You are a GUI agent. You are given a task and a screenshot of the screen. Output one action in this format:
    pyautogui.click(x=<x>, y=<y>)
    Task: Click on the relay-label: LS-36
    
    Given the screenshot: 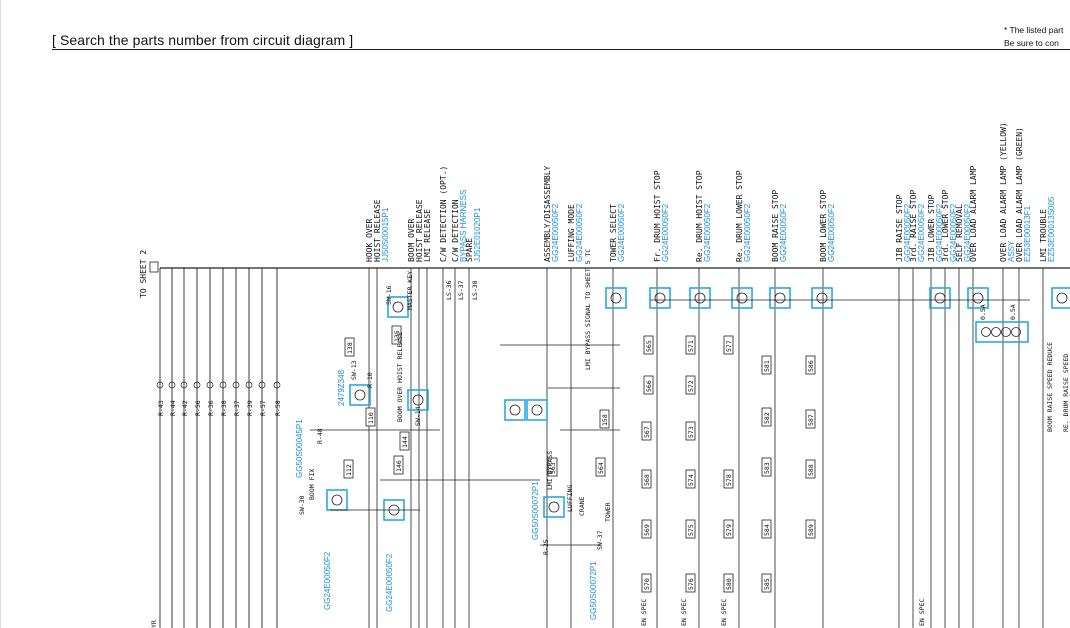 What is the action you would take?
    pyautogui.click(x=449, y=290)
    